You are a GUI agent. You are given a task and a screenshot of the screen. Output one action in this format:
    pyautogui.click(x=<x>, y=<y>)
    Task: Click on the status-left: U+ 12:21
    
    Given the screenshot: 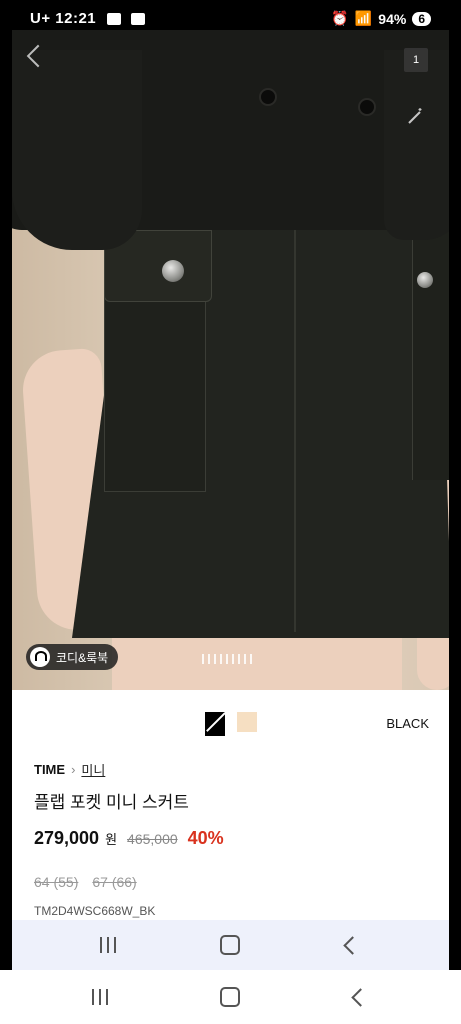 What is the action you would take?
    pyautogui.click(x=88, y=18)
    